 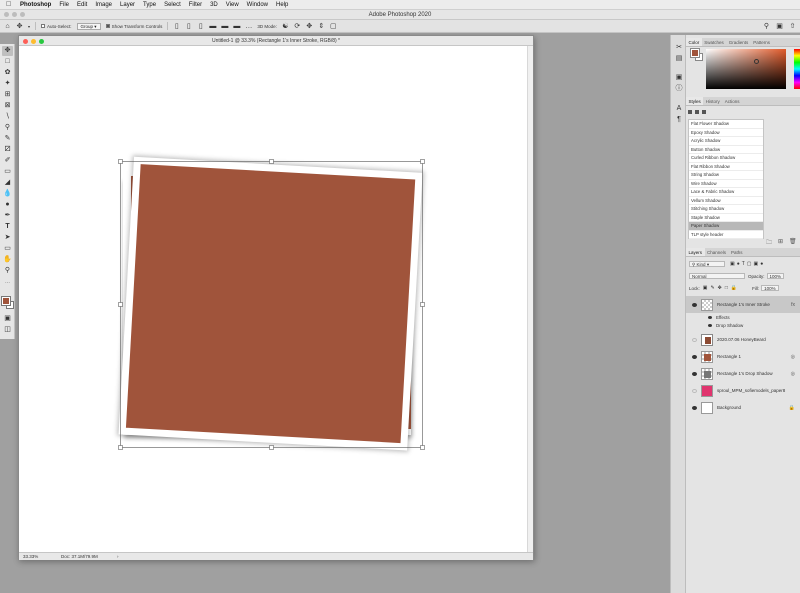 I want to click on path-selection-tool-icon: ➤, so click(x=7, y=238).